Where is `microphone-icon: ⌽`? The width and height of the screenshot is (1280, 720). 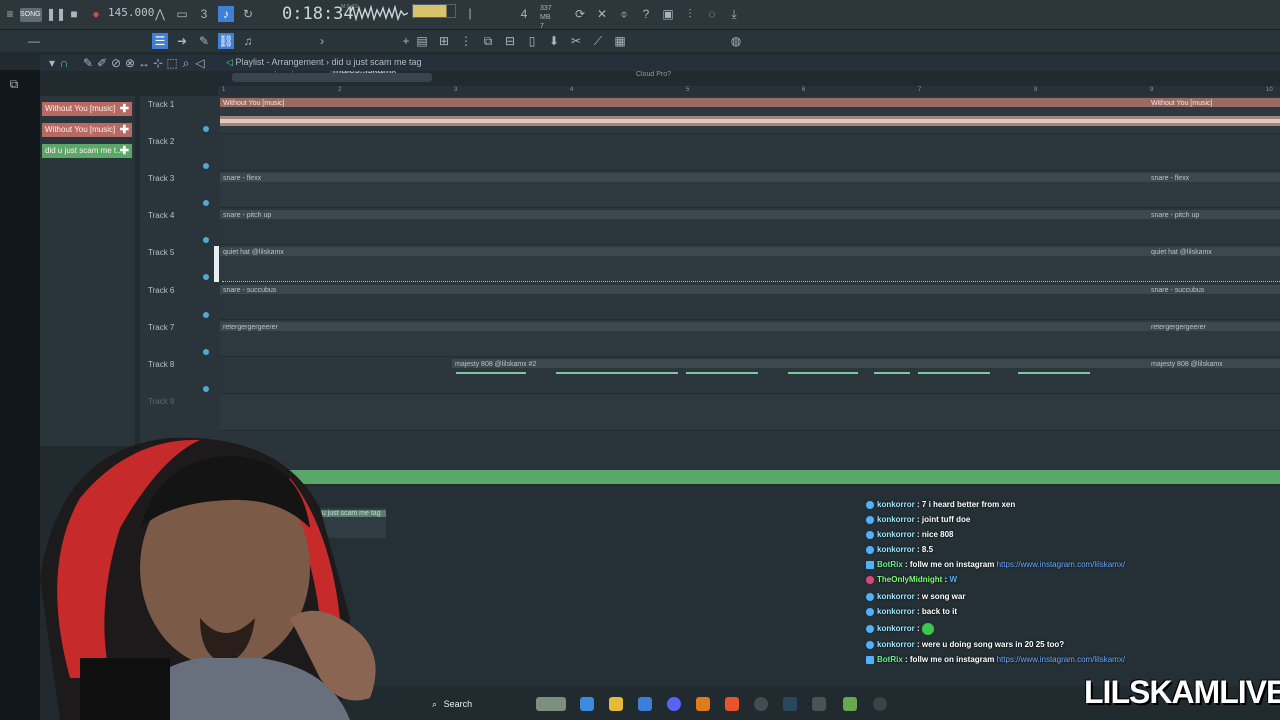 microphone-icon: ⌽ is located at coordinates (624, 14).